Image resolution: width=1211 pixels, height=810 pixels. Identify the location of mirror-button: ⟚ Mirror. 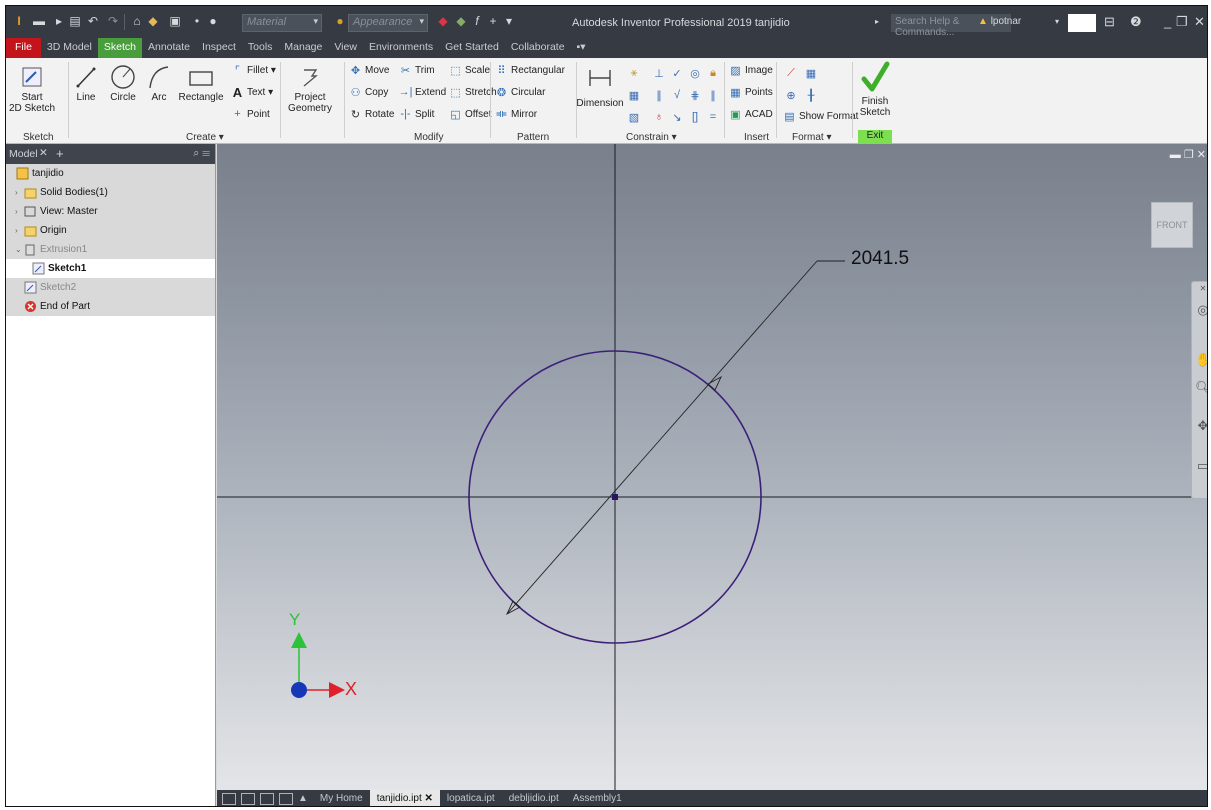
(515, 114).